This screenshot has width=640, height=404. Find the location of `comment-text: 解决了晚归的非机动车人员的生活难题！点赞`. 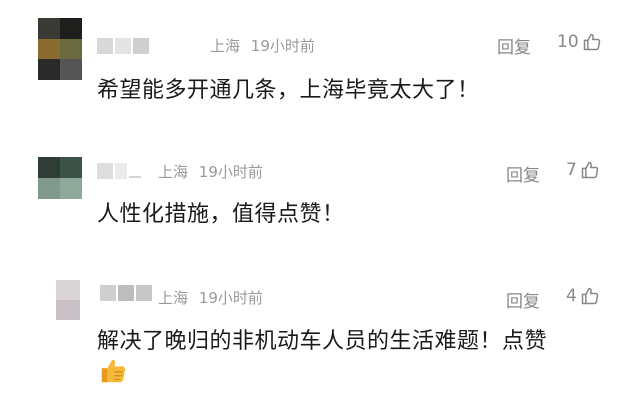

comment-text: 解决了晚归的非机动车人员的生活难题！点赞 is located at coordinates (322, 341).